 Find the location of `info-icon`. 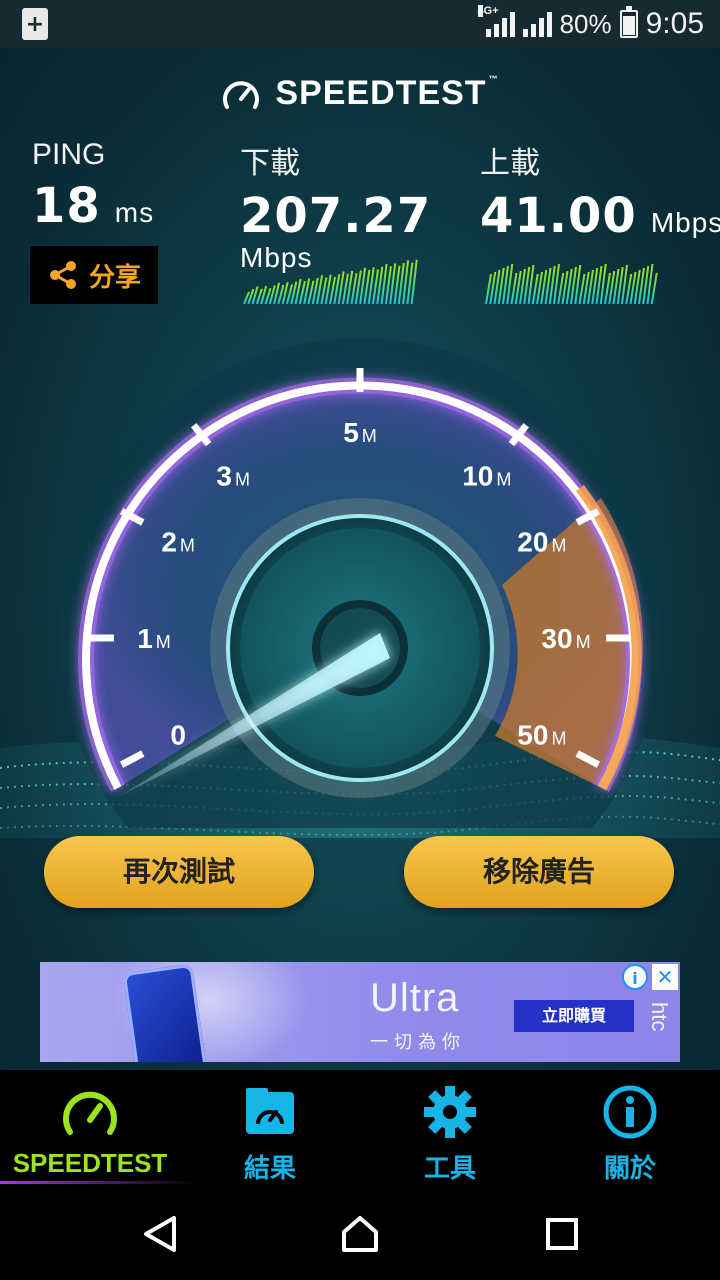

info-icon is located at coordinates (630, 1112).